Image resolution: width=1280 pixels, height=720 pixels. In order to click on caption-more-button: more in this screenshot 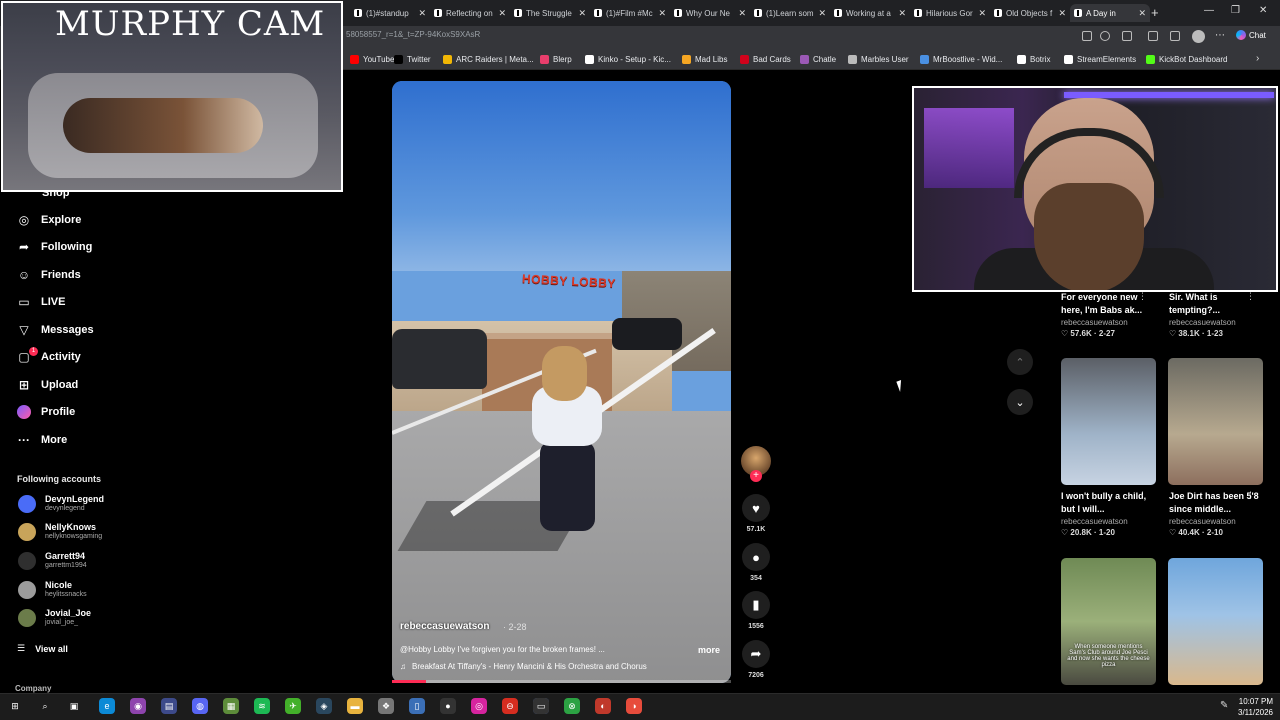, I will do `click(709, 650)`.